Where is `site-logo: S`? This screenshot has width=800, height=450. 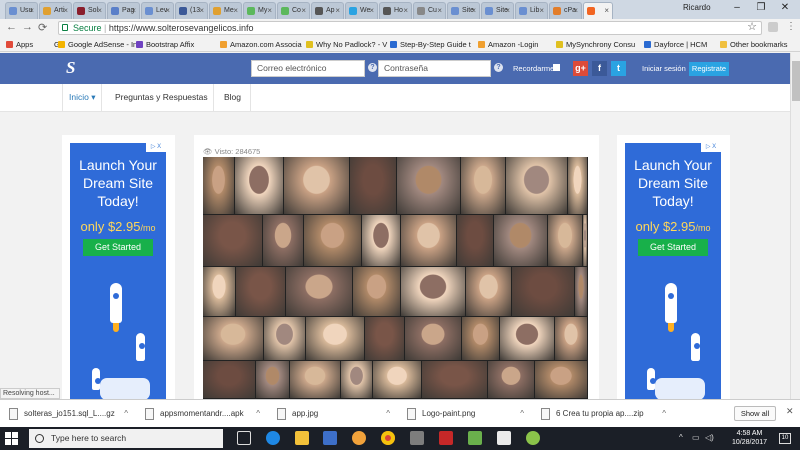
site-logo: S is located at coordinates (70, 68).